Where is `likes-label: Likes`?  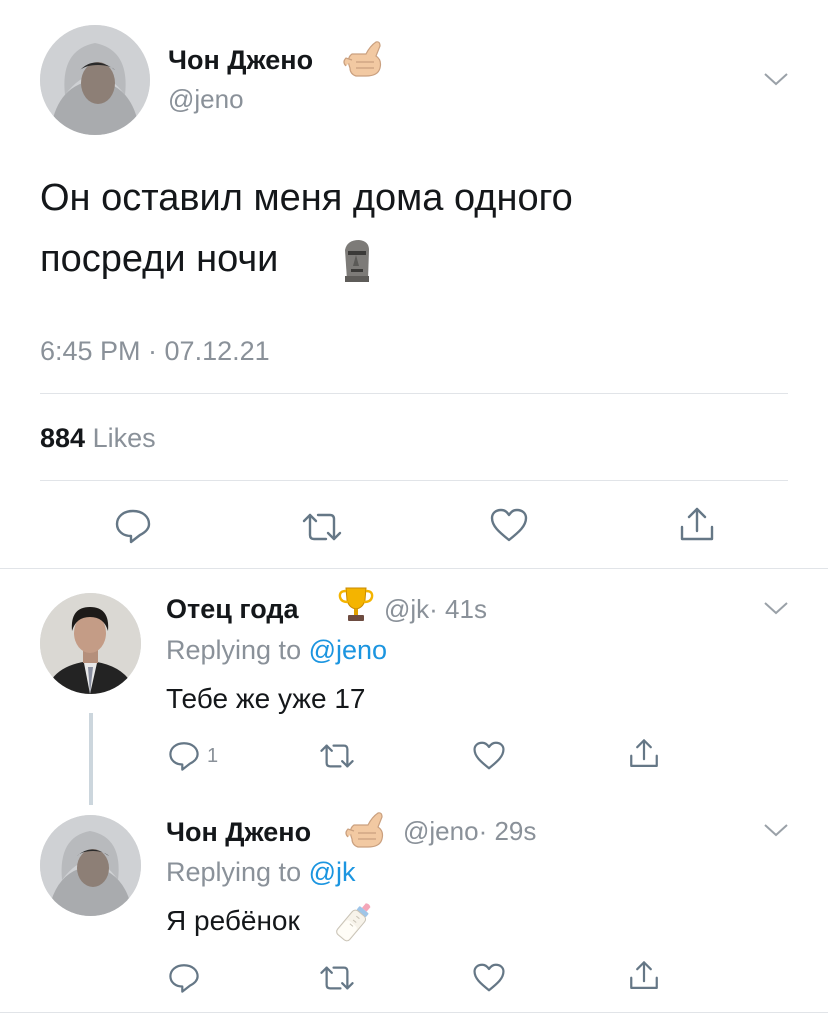 likes-label: Likes is located at coordinates (124, 438).